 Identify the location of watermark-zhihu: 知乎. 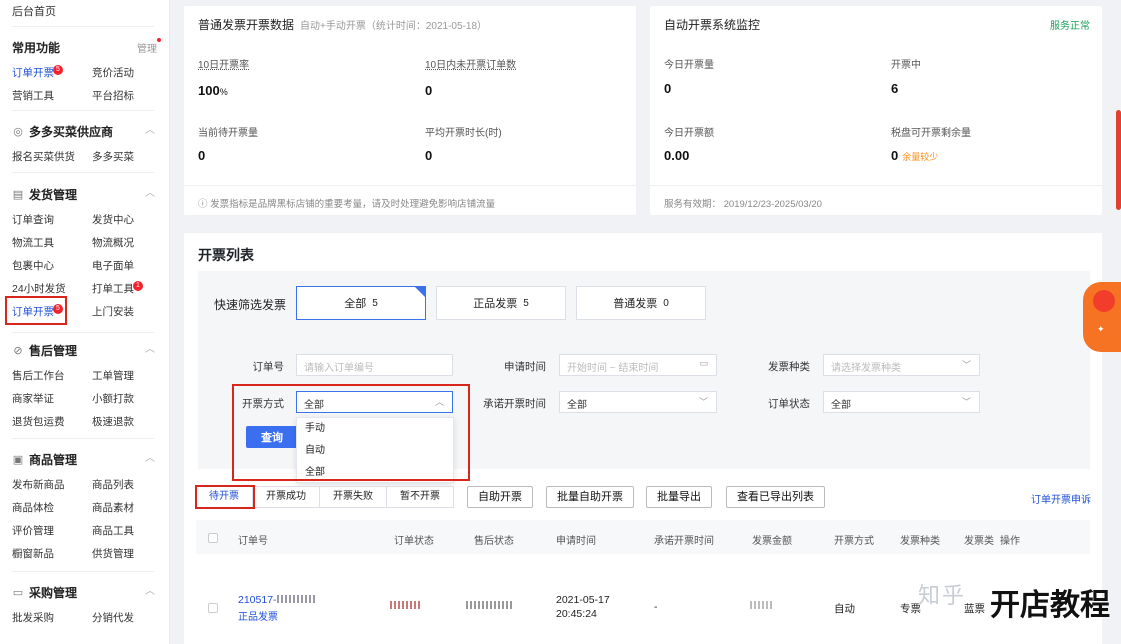
(942, 595).